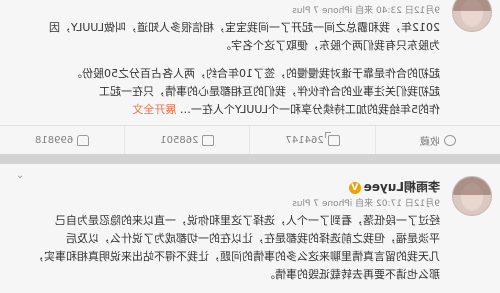 This screenshot has width=500, height=293. Describe the element at coordinates (230, 60) in the screenshot. I see `post-line-blank` at that location.